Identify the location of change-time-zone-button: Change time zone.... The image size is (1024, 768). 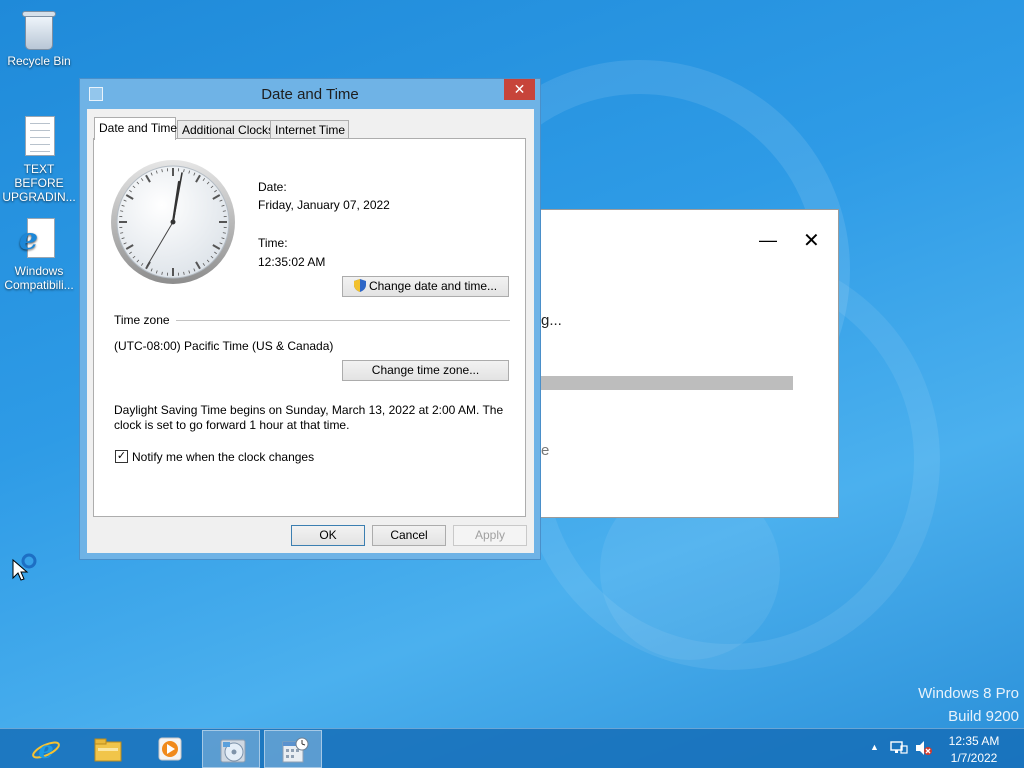
(425, 370).